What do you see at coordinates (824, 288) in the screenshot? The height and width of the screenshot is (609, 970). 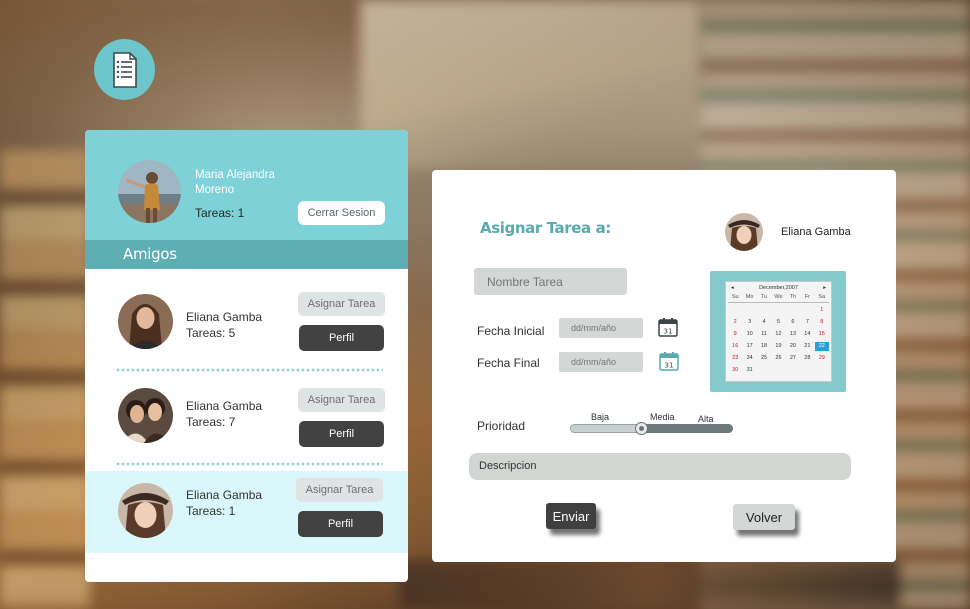 I see `next-month-button: ▸` at bounding box center [824, 288].